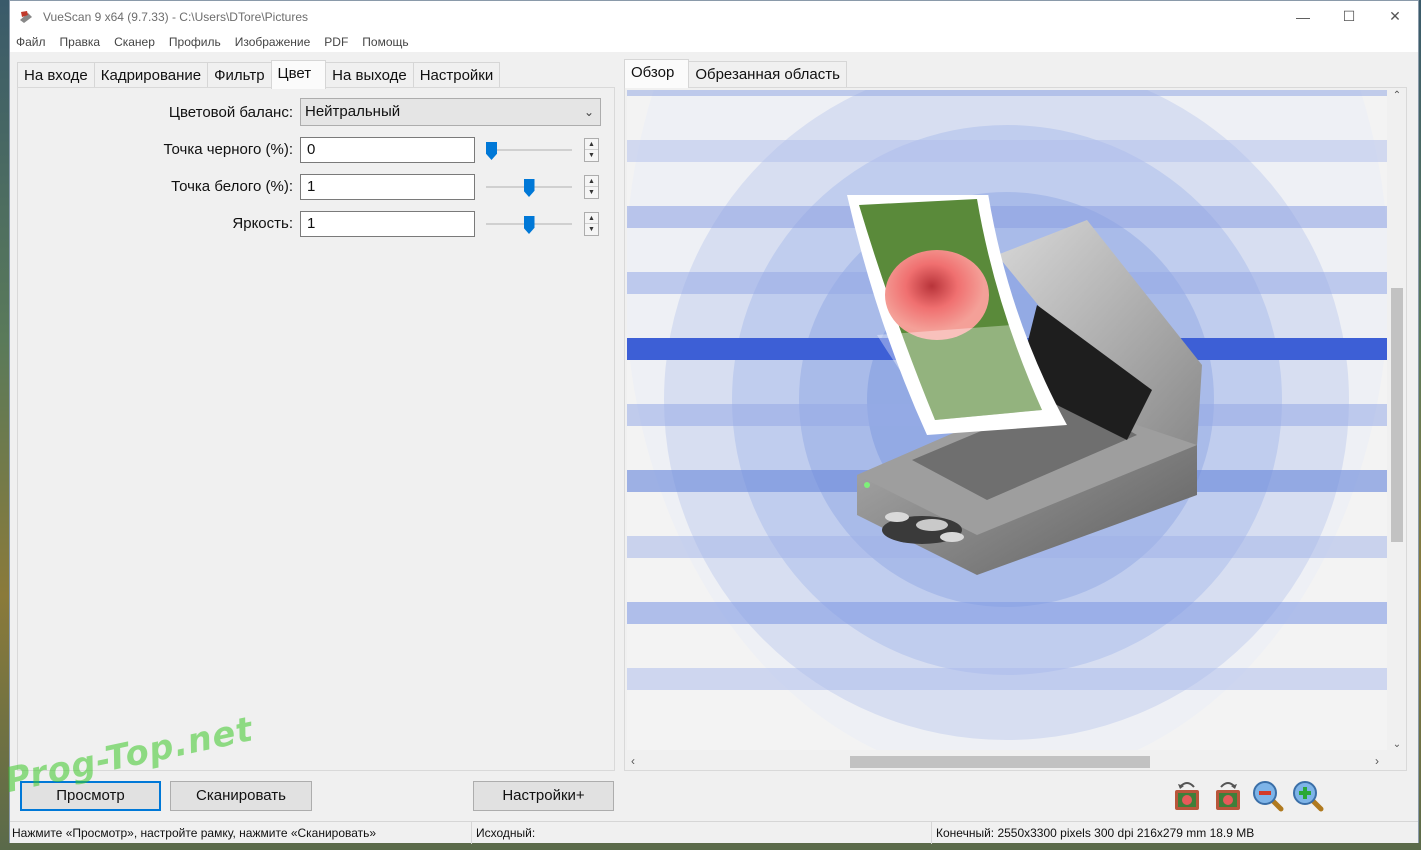  I want to click on menu-scanner: Сканер, so click(138, 42).